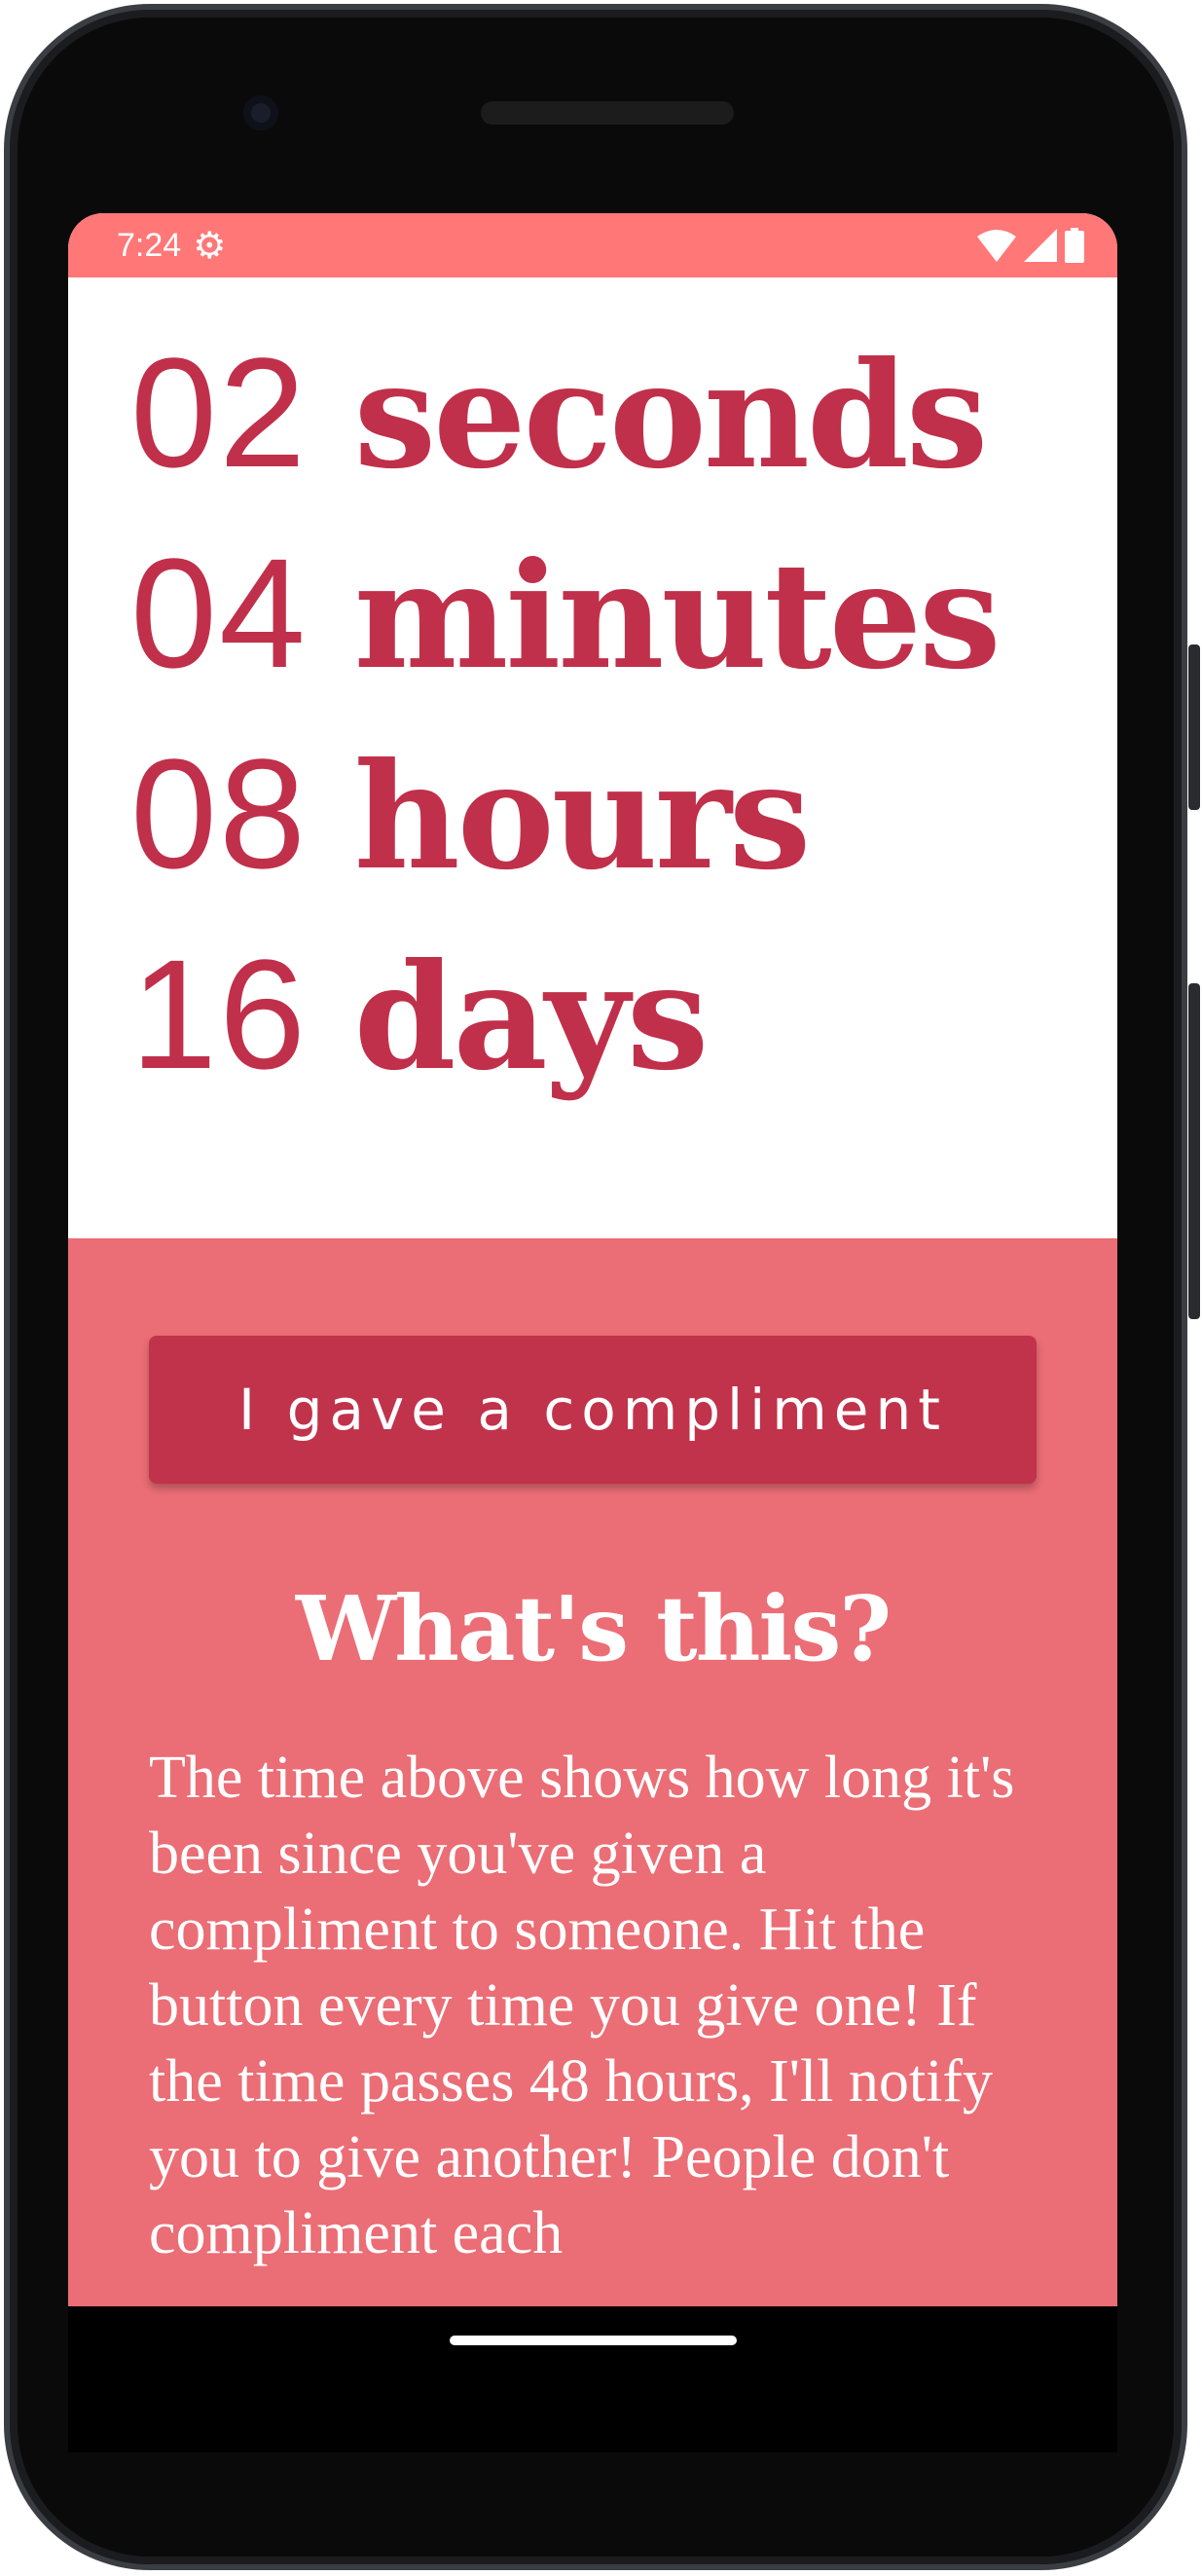  I want to click on timer-unit: days, so click(531, 1017).